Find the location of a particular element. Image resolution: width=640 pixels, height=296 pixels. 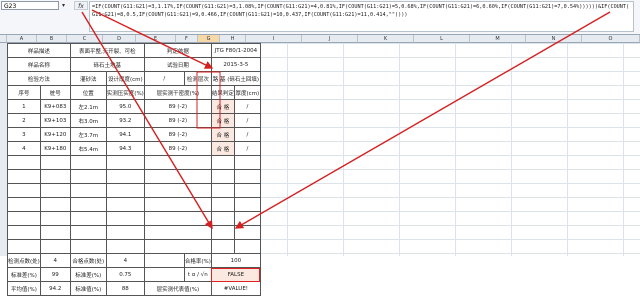

header-cell: 实测压实度(%) is located at coordinates (125, 92).